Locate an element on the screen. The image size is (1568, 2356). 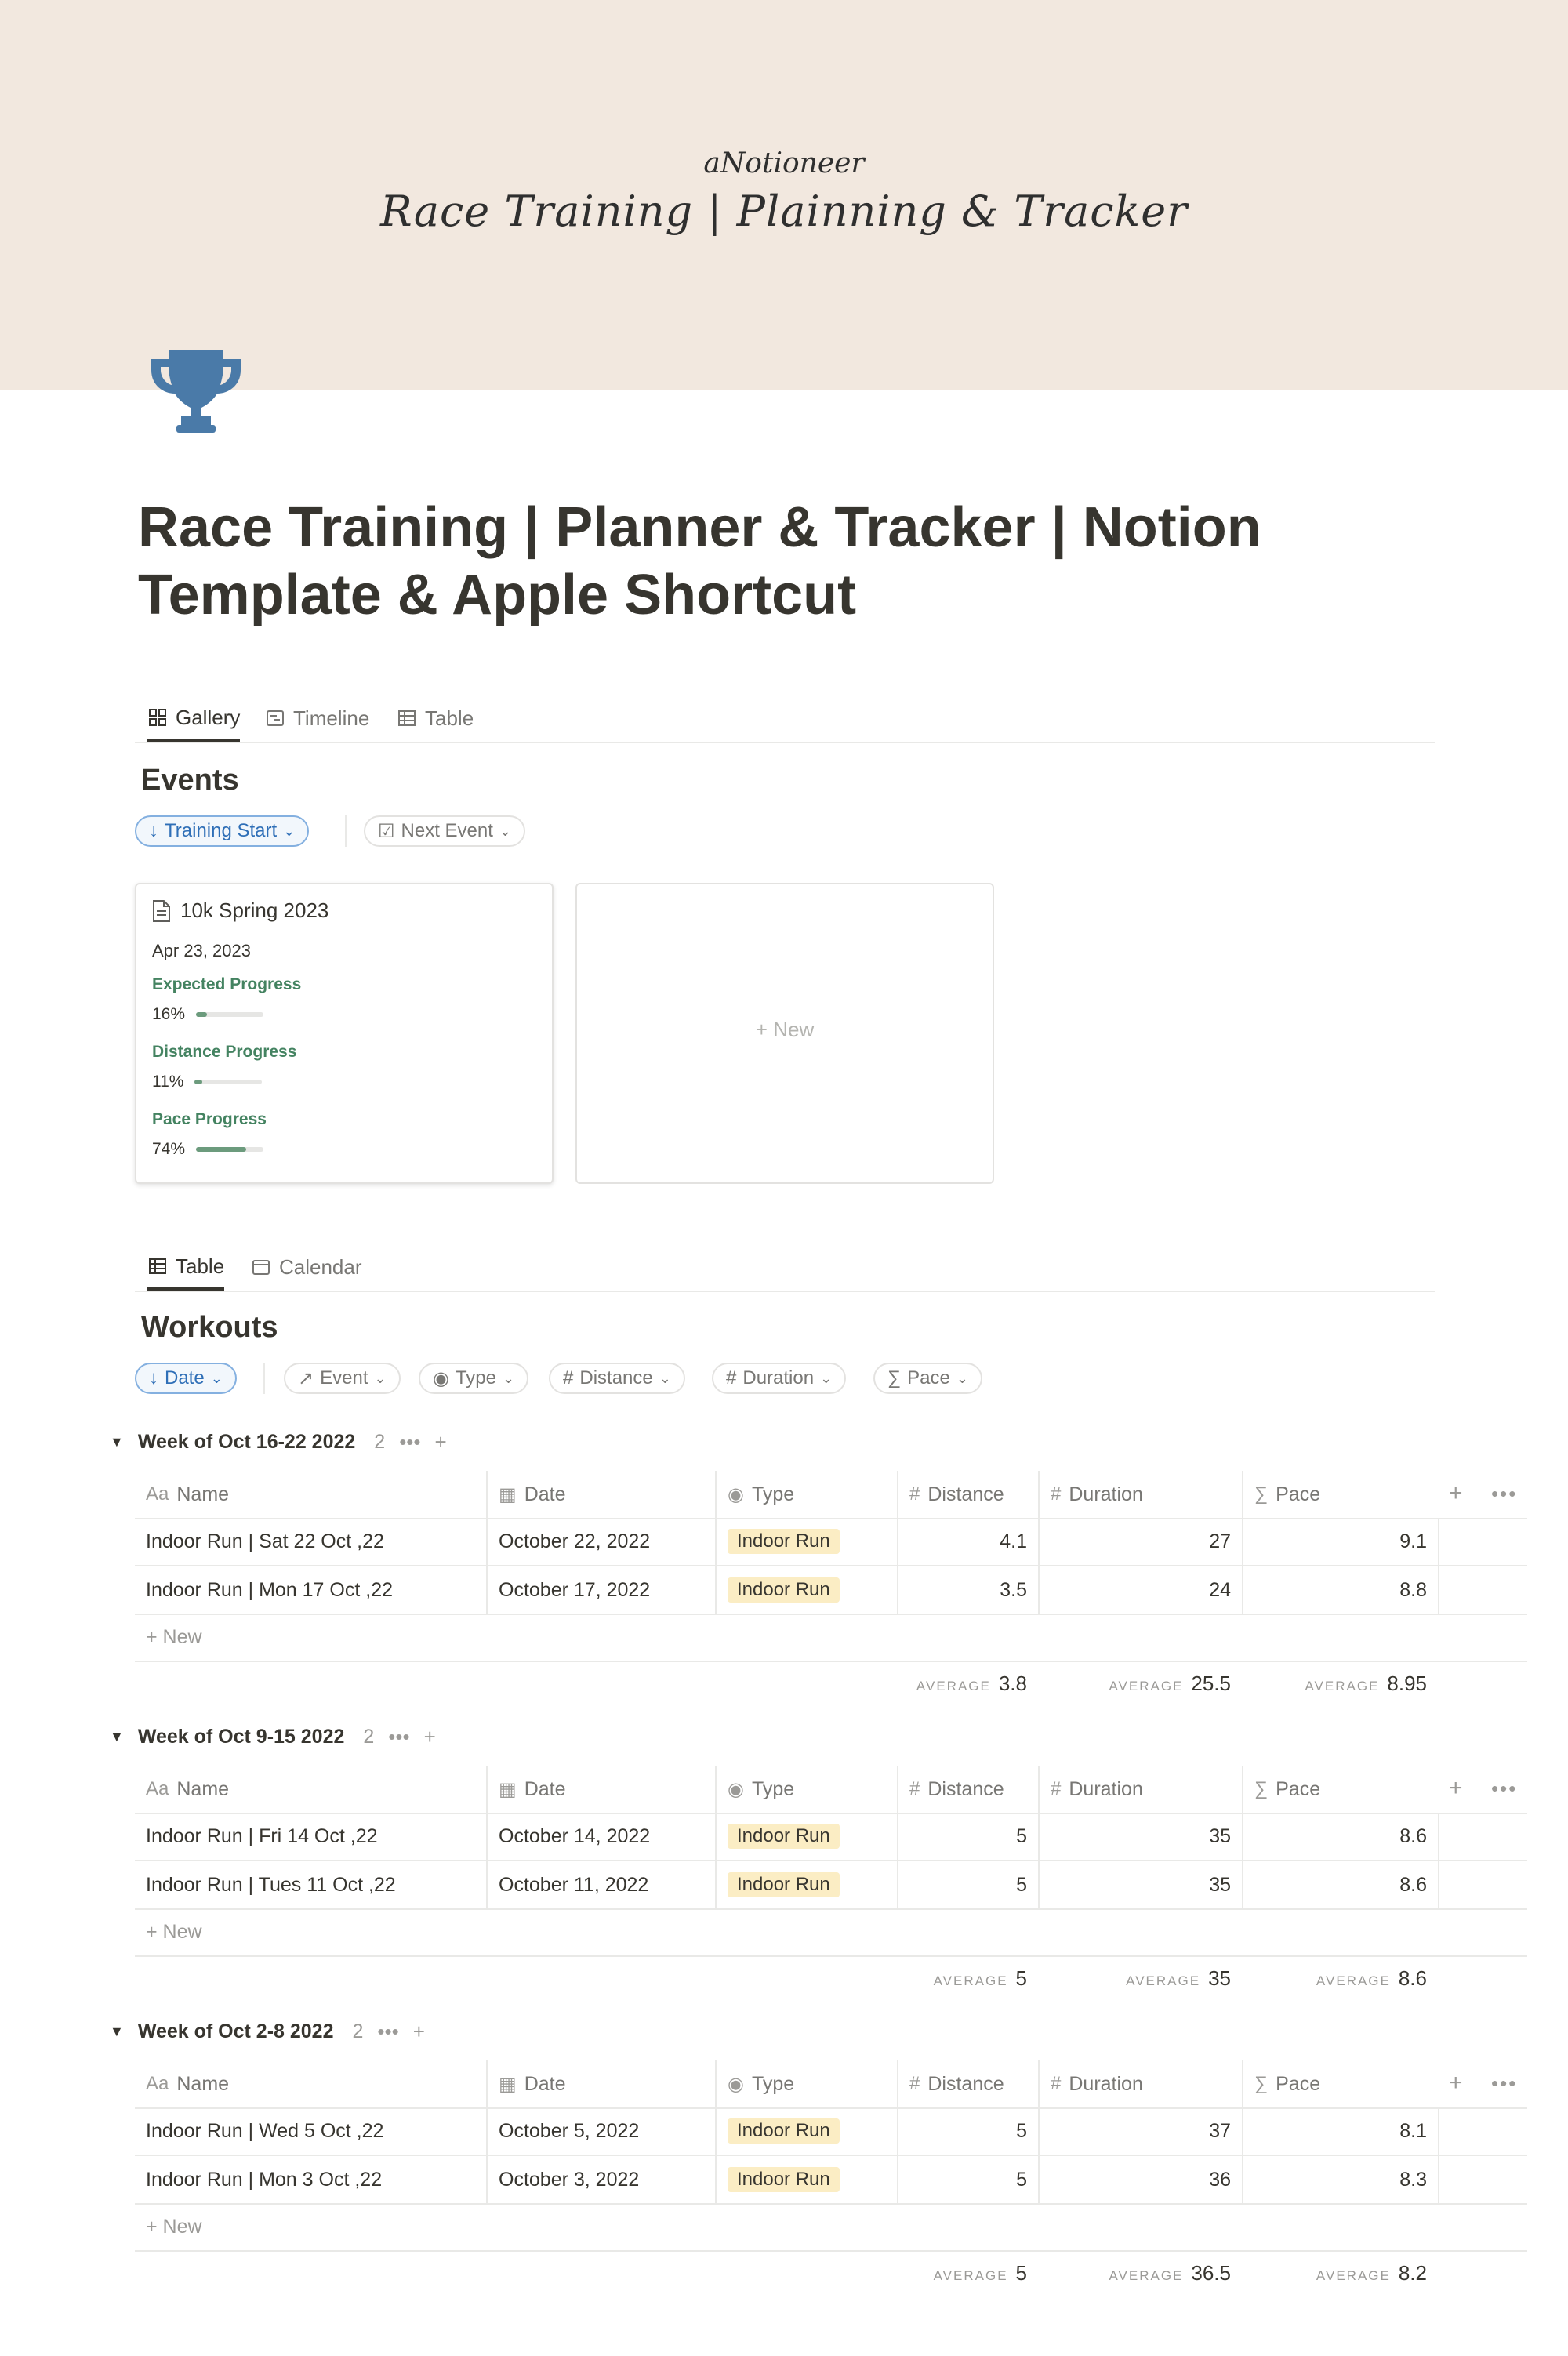
trophy-icon is located at coordinates (196, 390).